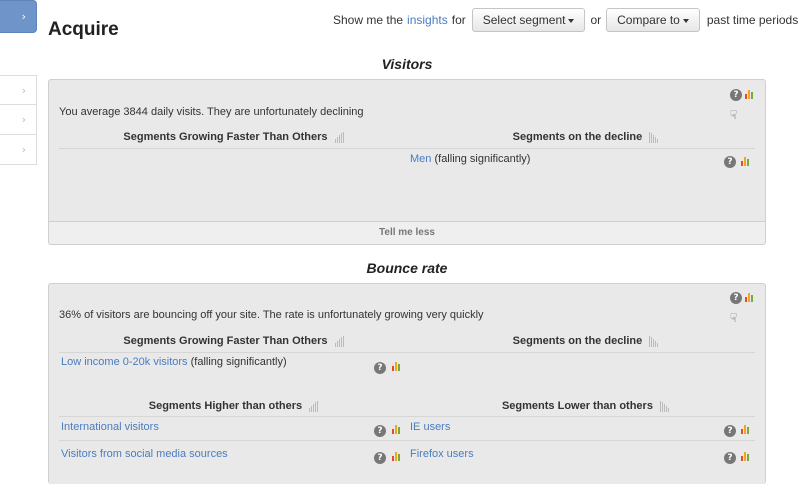 The image size is (809, 484). I want to click on sidebar-item-2: ›, so click(18, 90).